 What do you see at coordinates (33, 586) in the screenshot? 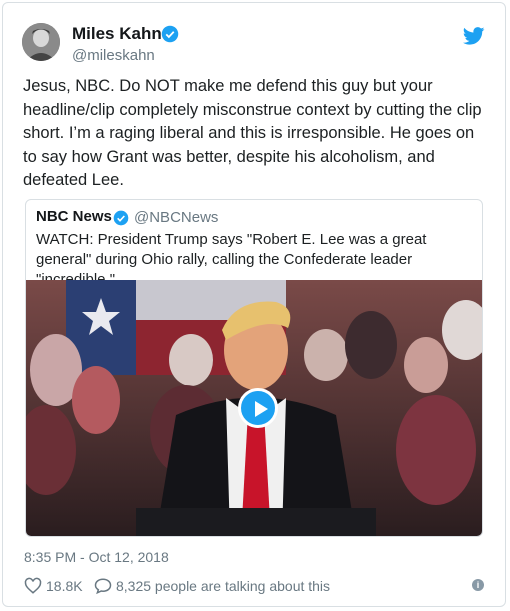
I see `heart-icon` at bounding box center [33, 586].